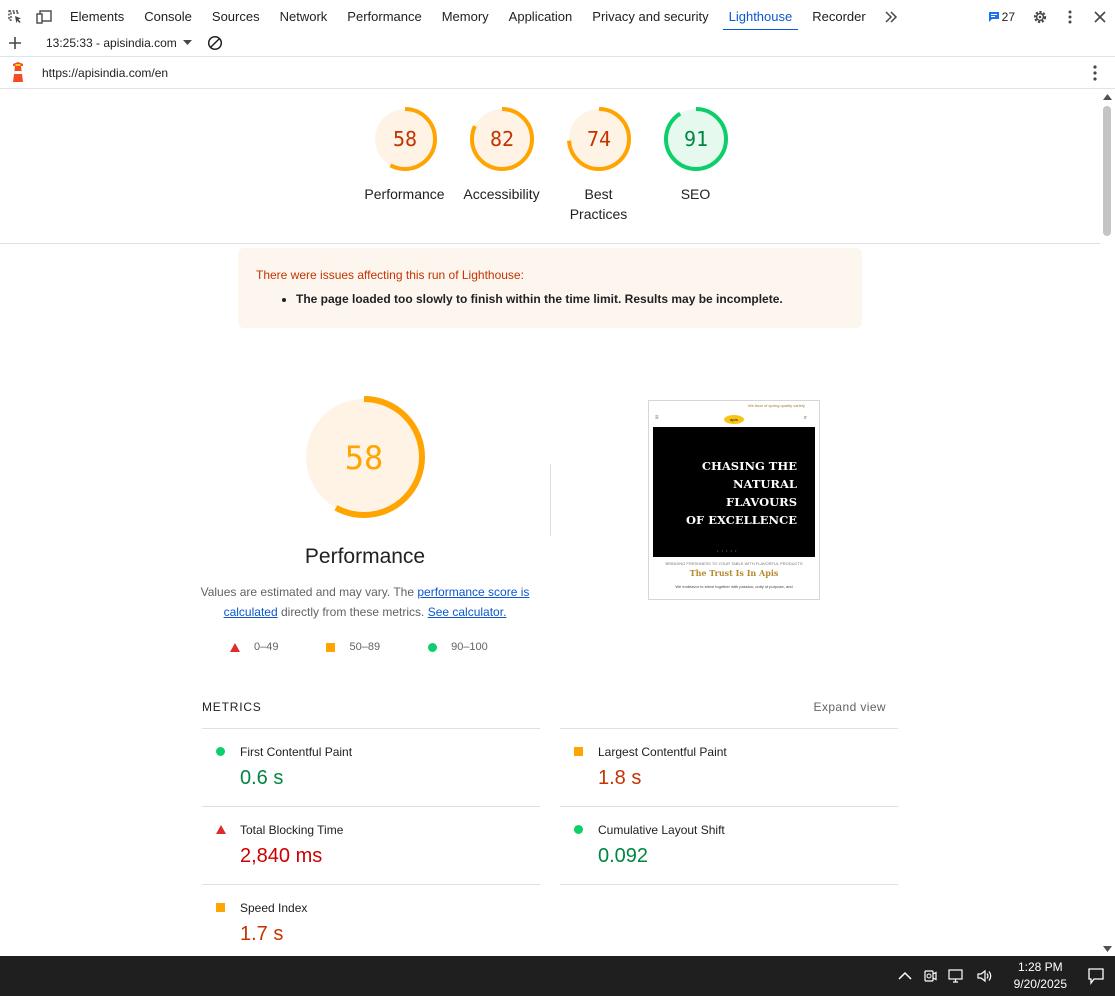 This screenshot has width=1115, height=996. I want to click on windows-taskbar: 1:28 PM 9/20/2025, so click(557, 976).